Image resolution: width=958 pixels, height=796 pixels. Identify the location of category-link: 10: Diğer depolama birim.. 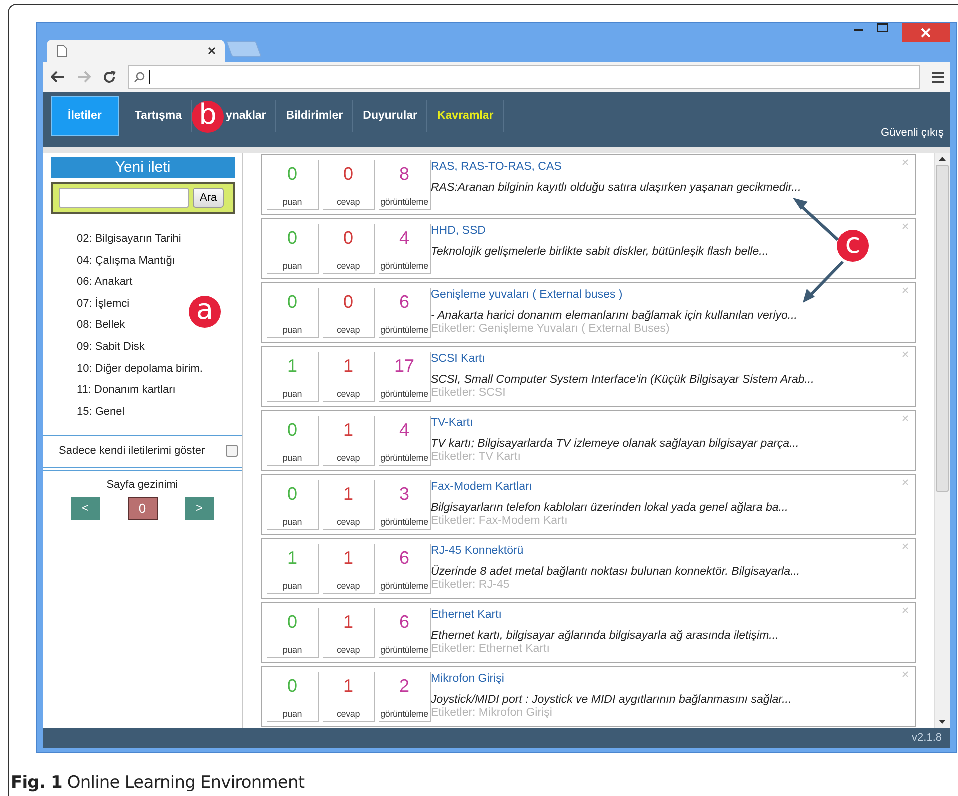
(140, 369).